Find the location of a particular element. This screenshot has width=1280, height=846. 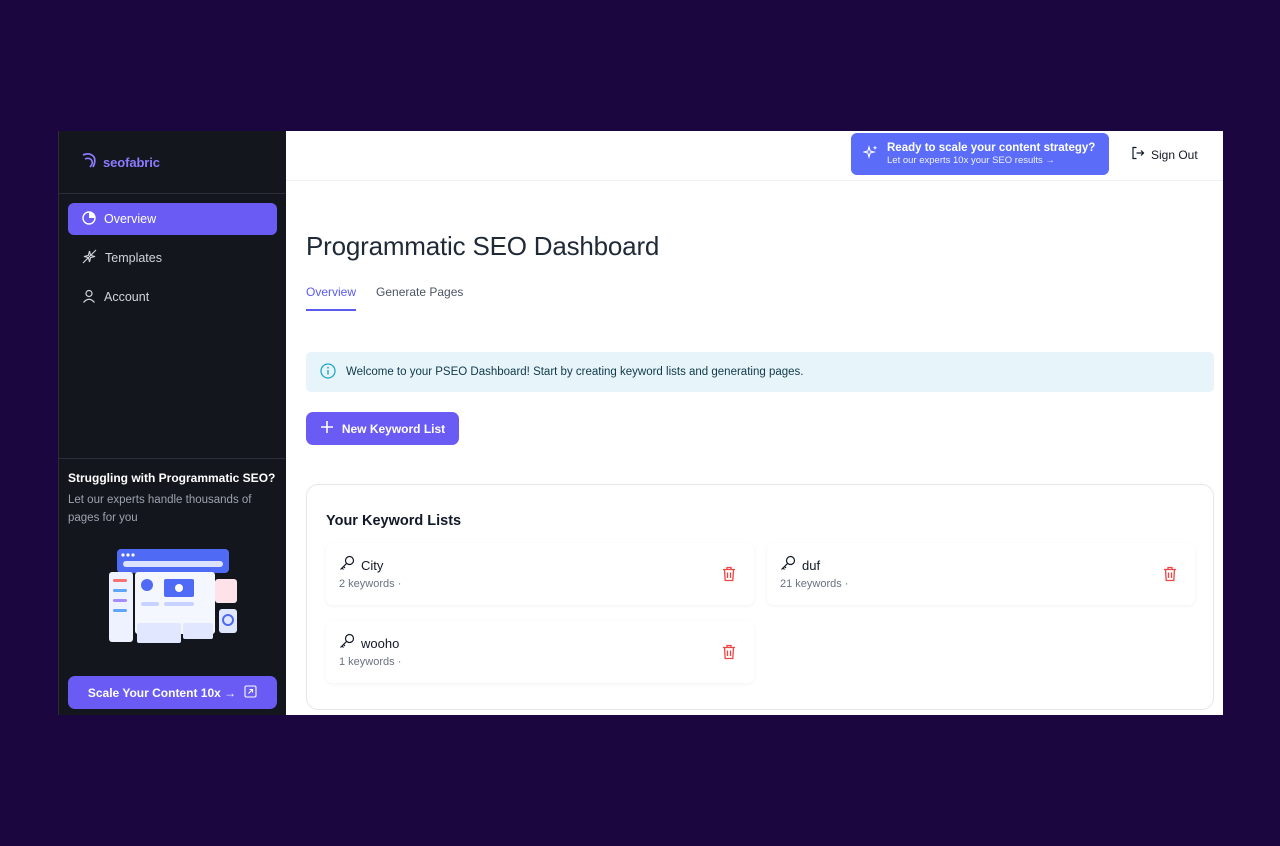

new-keyword-list-label: New Keyword List is located at coordinates (393, 428).